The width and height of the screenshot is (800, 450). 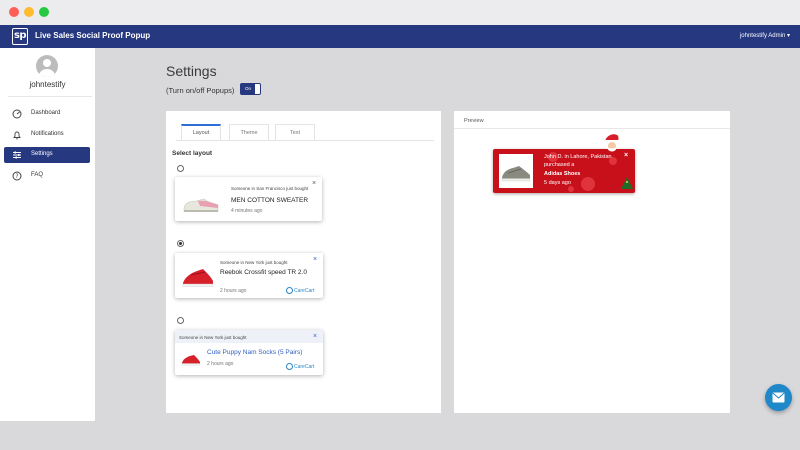 What do you see at coordinates (270, 200) in the screenshot?
I see `popup-product-name: MEN COTTON SWEATER` at bounding box center [270, 200].